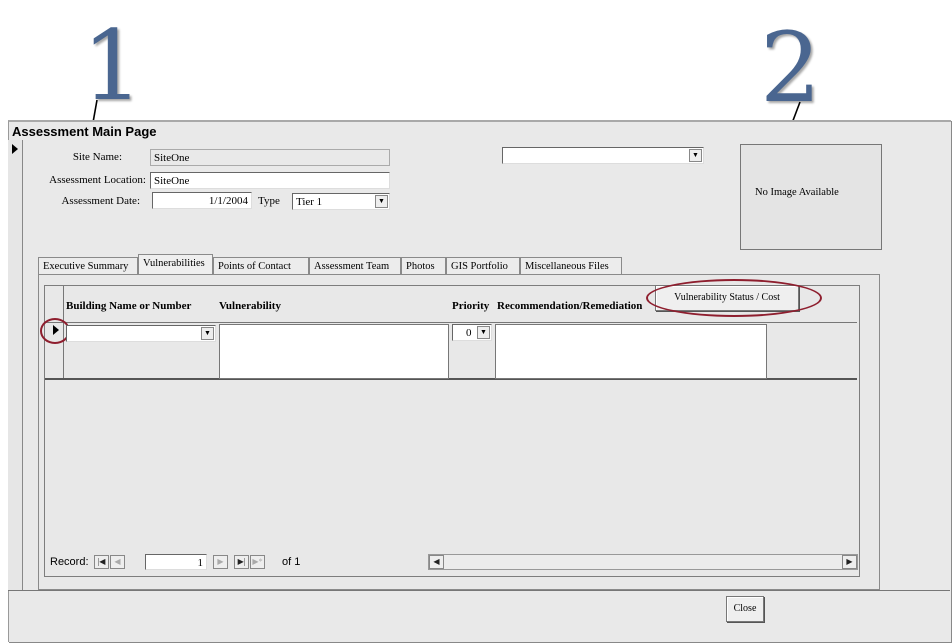 The height and width of the screenshot is (643, 952). What do you see at coordinates (797, 192) in the screenshot?
I see `no-image-text: No Image Available` at bounding box center [797, 192].